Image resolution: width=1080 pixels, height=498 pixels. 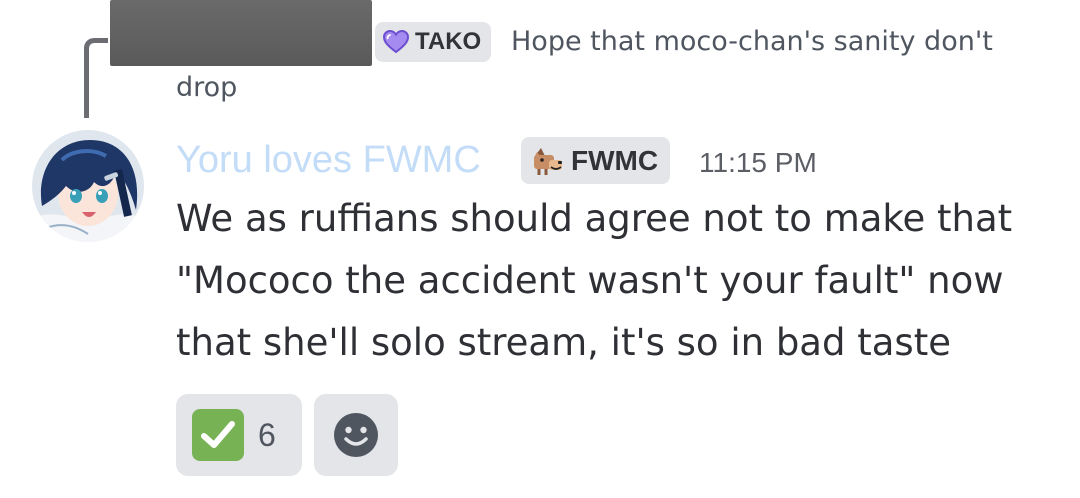 I want to click on anime-character-avatar-image, so click(x=88, y=186).